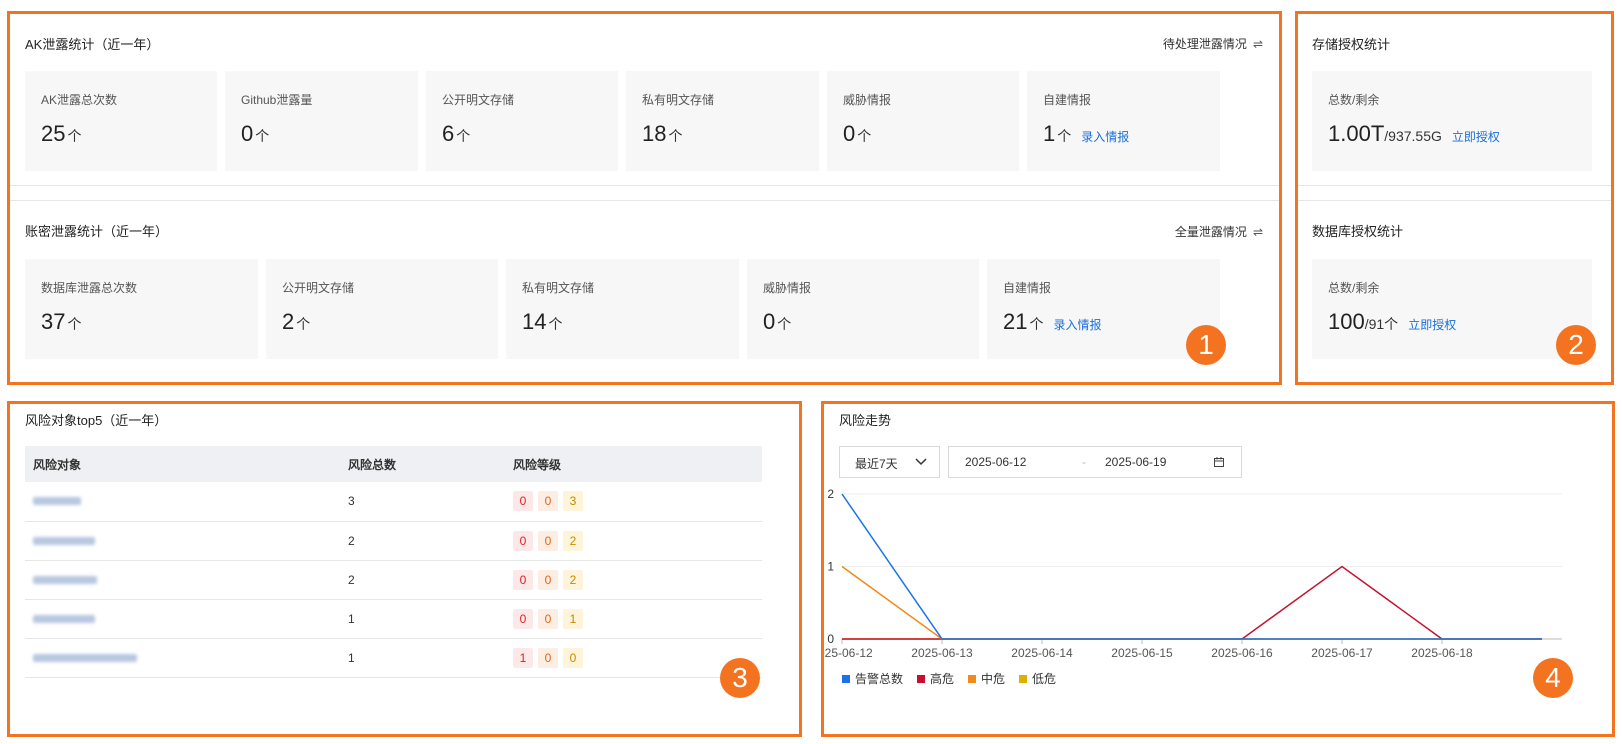  What do you see at coordinates (1095, 462) in the screenshot?
I see `date-range-picker: 2025-06-12 - 2025-06-19` at bounding box center [1095, 462].